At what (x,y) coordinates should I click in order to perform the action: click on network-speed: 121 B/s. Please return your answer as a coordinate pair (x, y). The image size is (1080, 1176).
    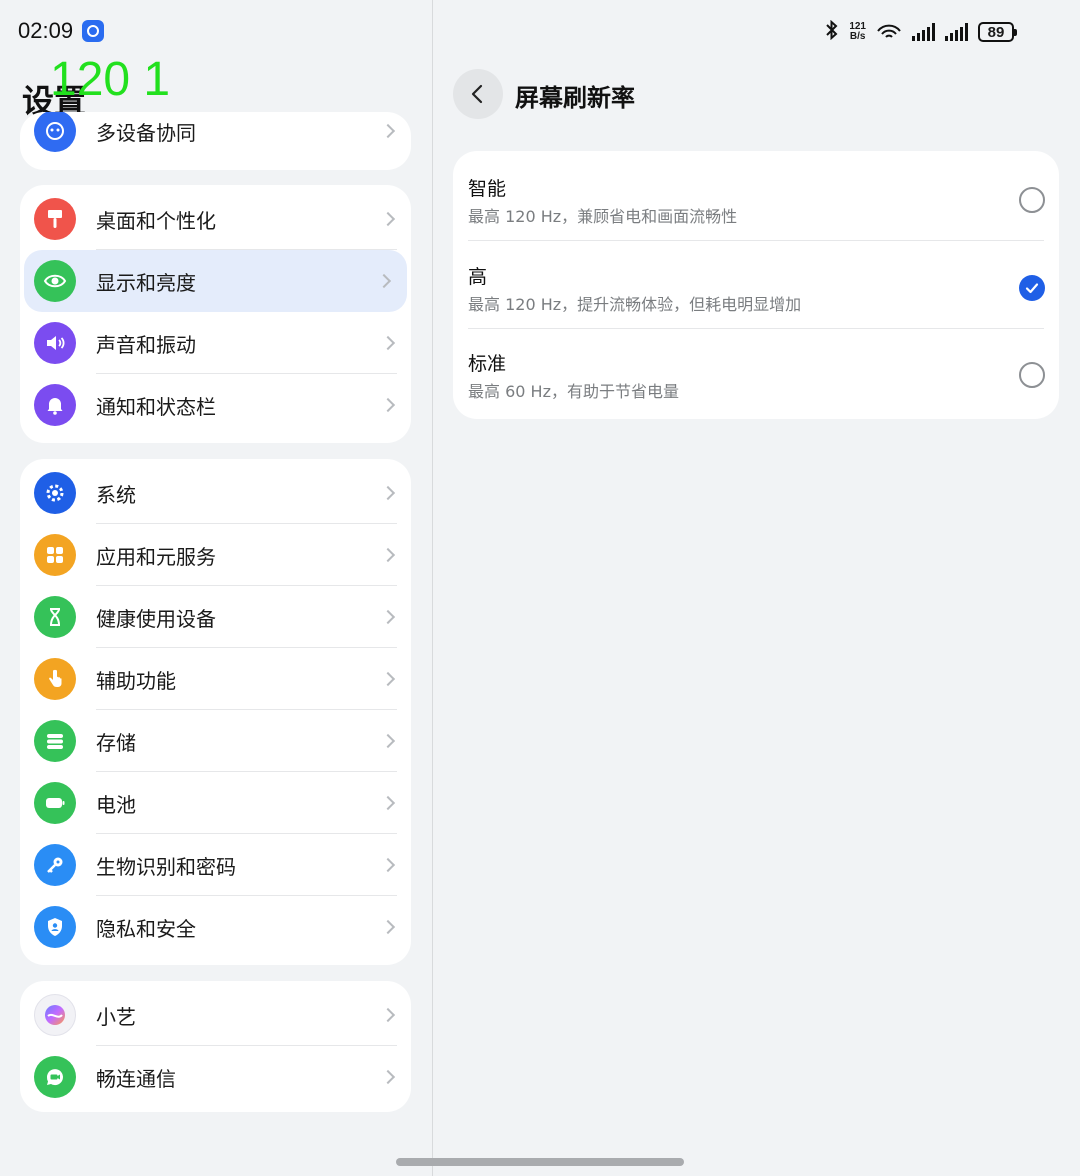
    Looking at the image, I should click on (857, 31).